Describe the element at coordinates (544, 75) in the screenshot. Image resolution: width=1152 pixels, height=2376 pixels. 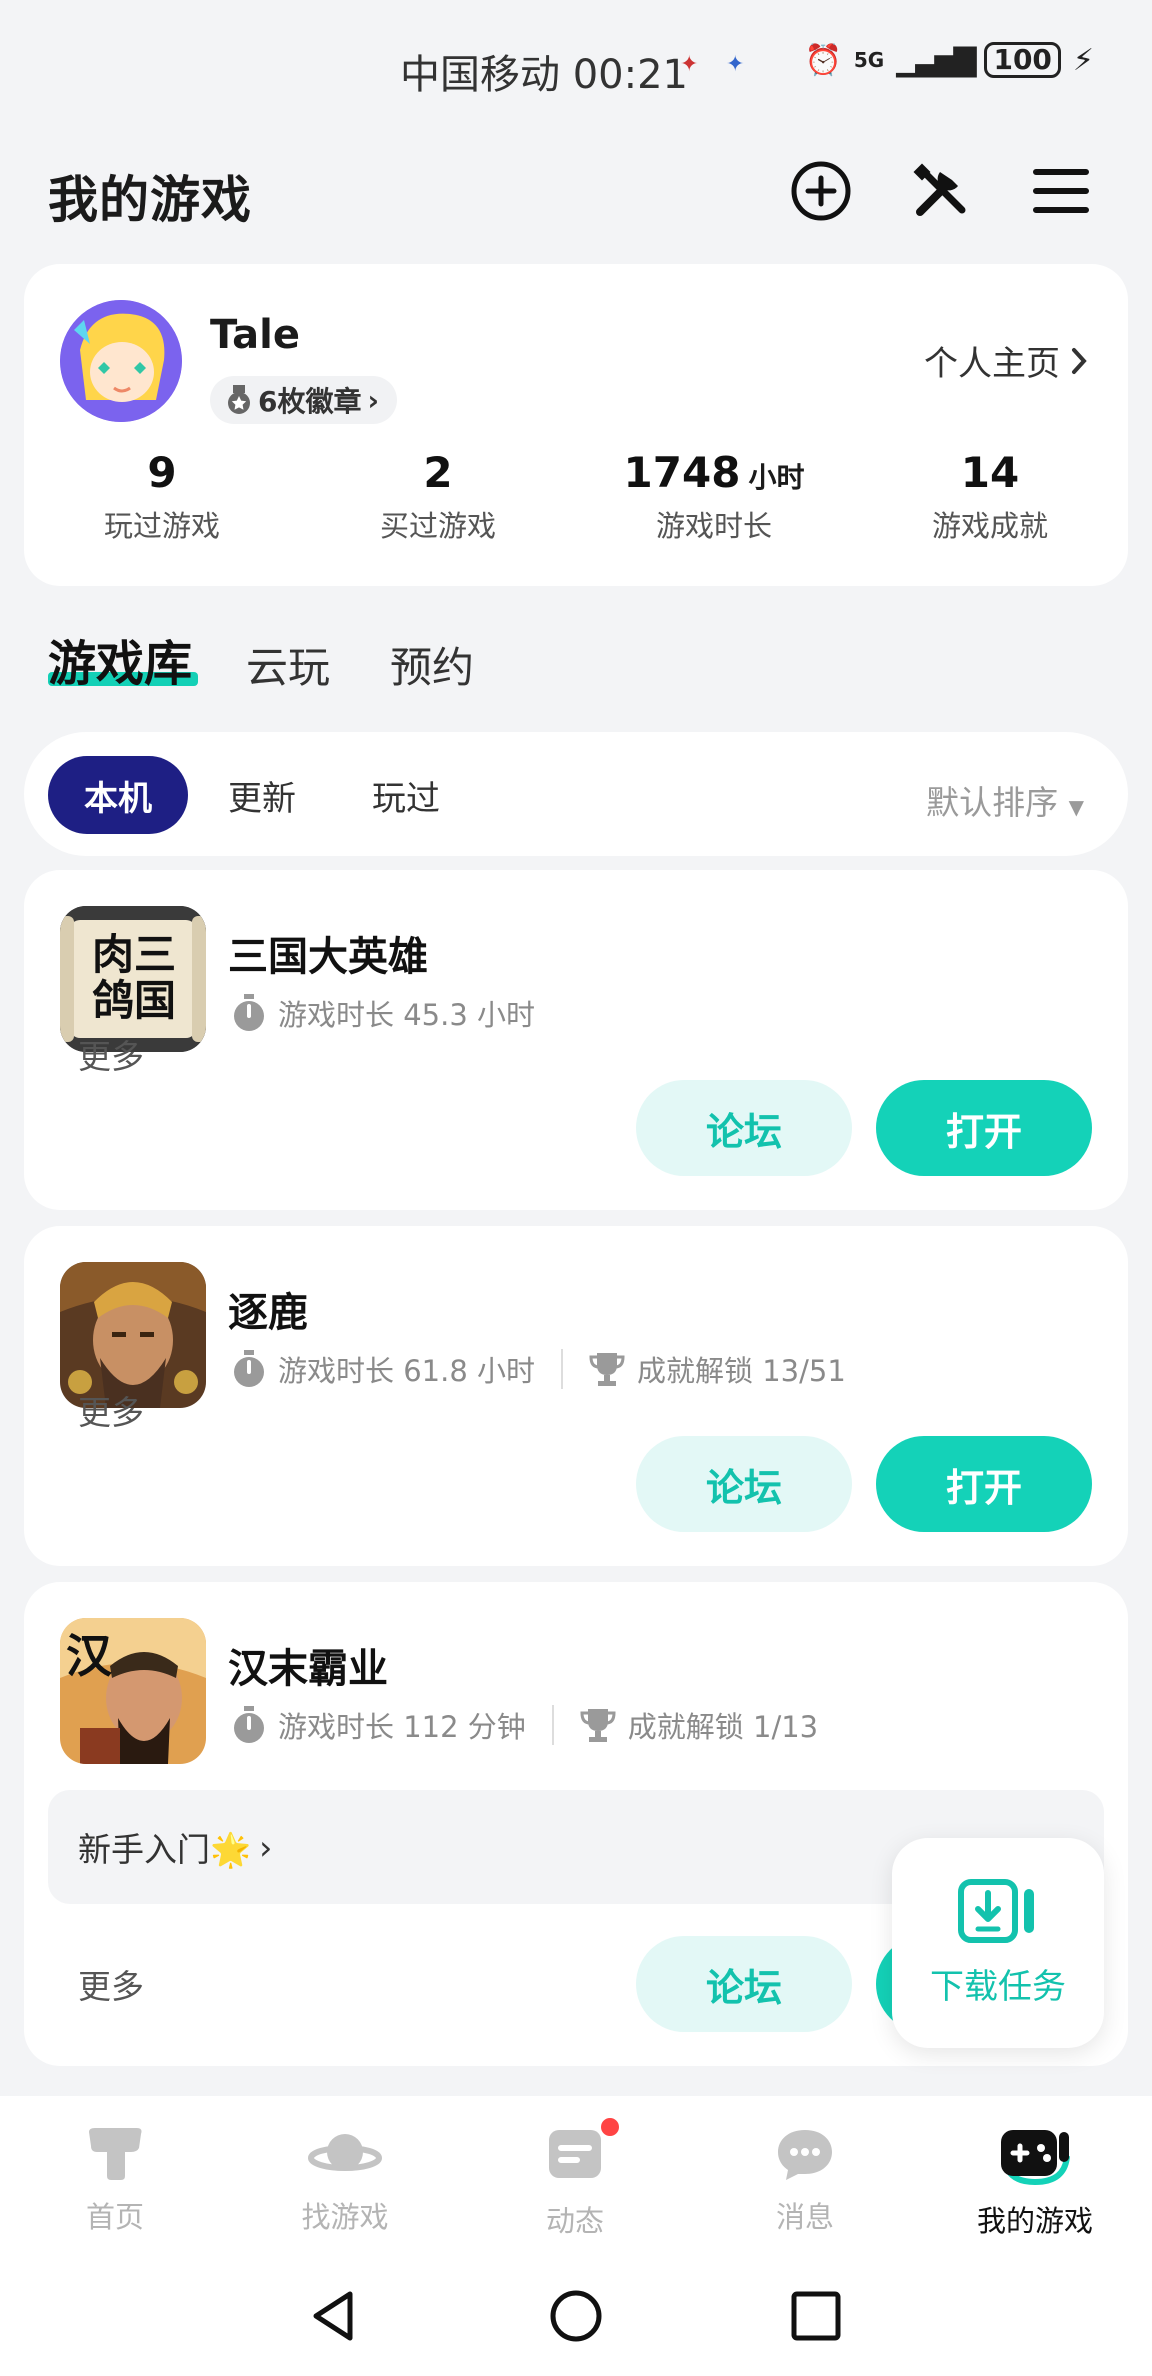
I see `status-carrier-time: 中国移动 00:21` at that location.